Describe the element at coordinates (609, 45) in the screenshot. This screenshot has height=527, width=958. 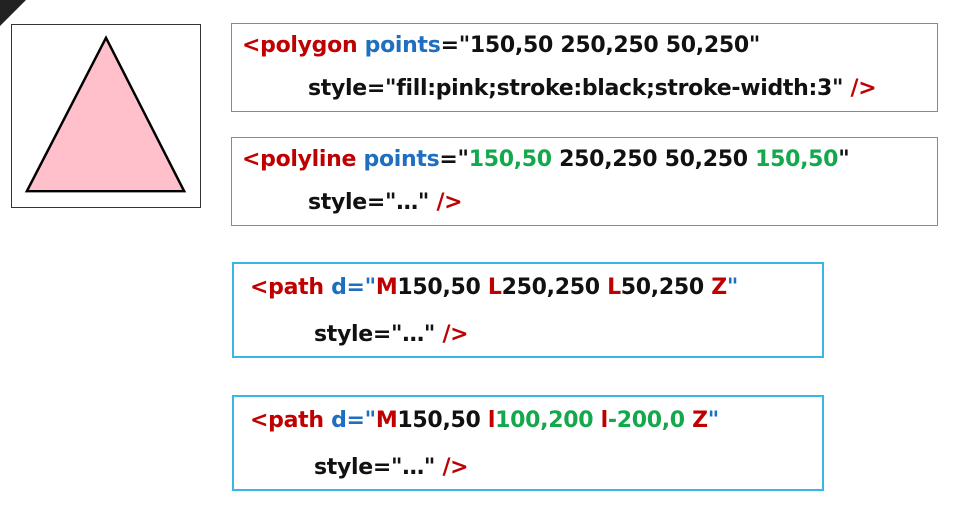
I see `polygon-points-value: 150,50 250,250 50,250` at that location.